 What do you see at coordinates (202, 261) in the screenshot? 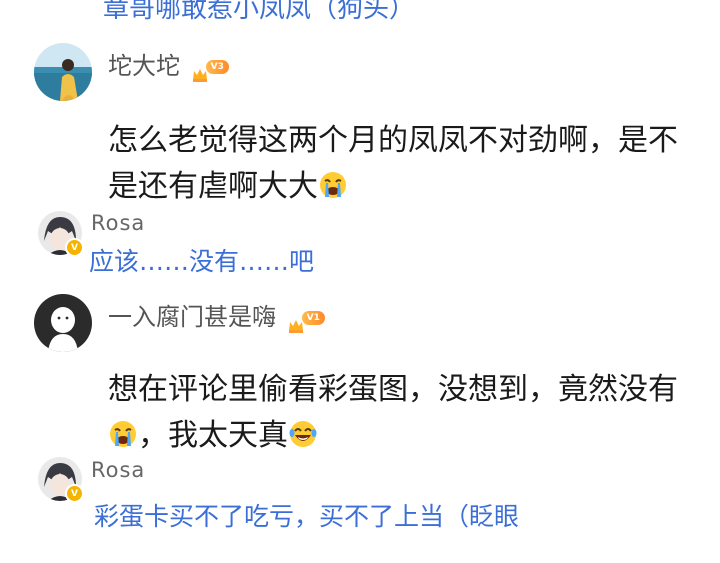
I see `reply-text: 应该……没有……吧` at bounding box center [202, 261].